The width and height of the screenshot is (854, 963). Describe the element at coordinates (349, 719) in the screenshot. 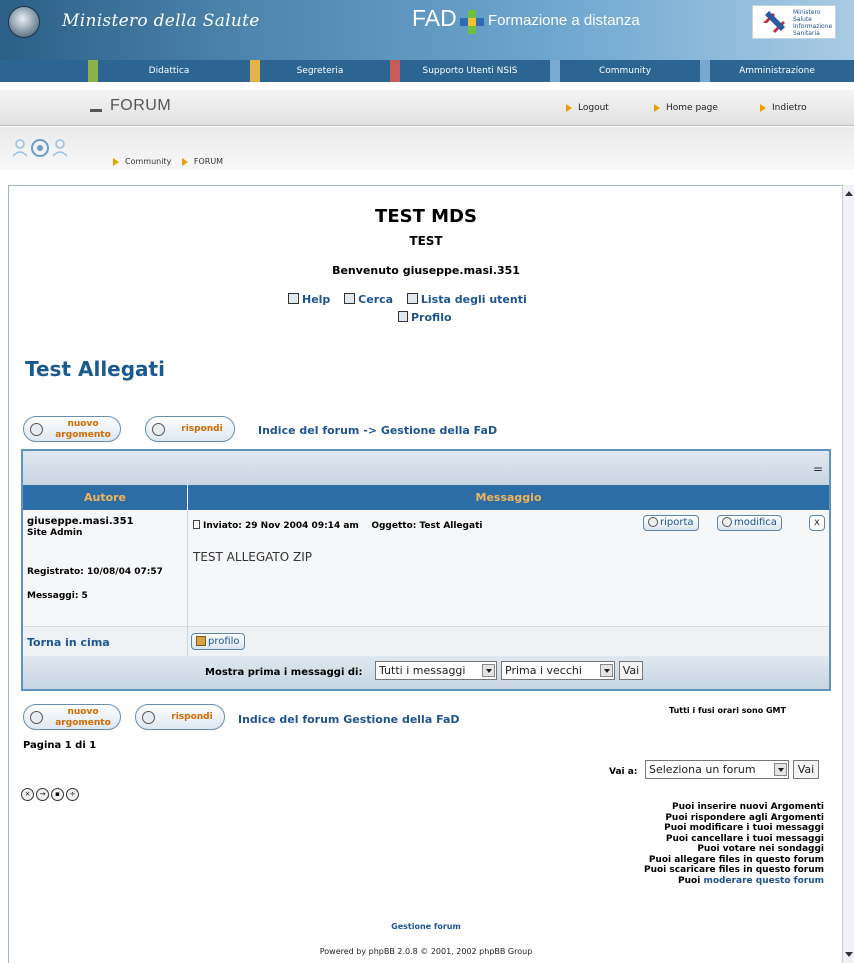

I see `forum-index-link-bottom: Indice del forum Gestione della FaD` at that location.